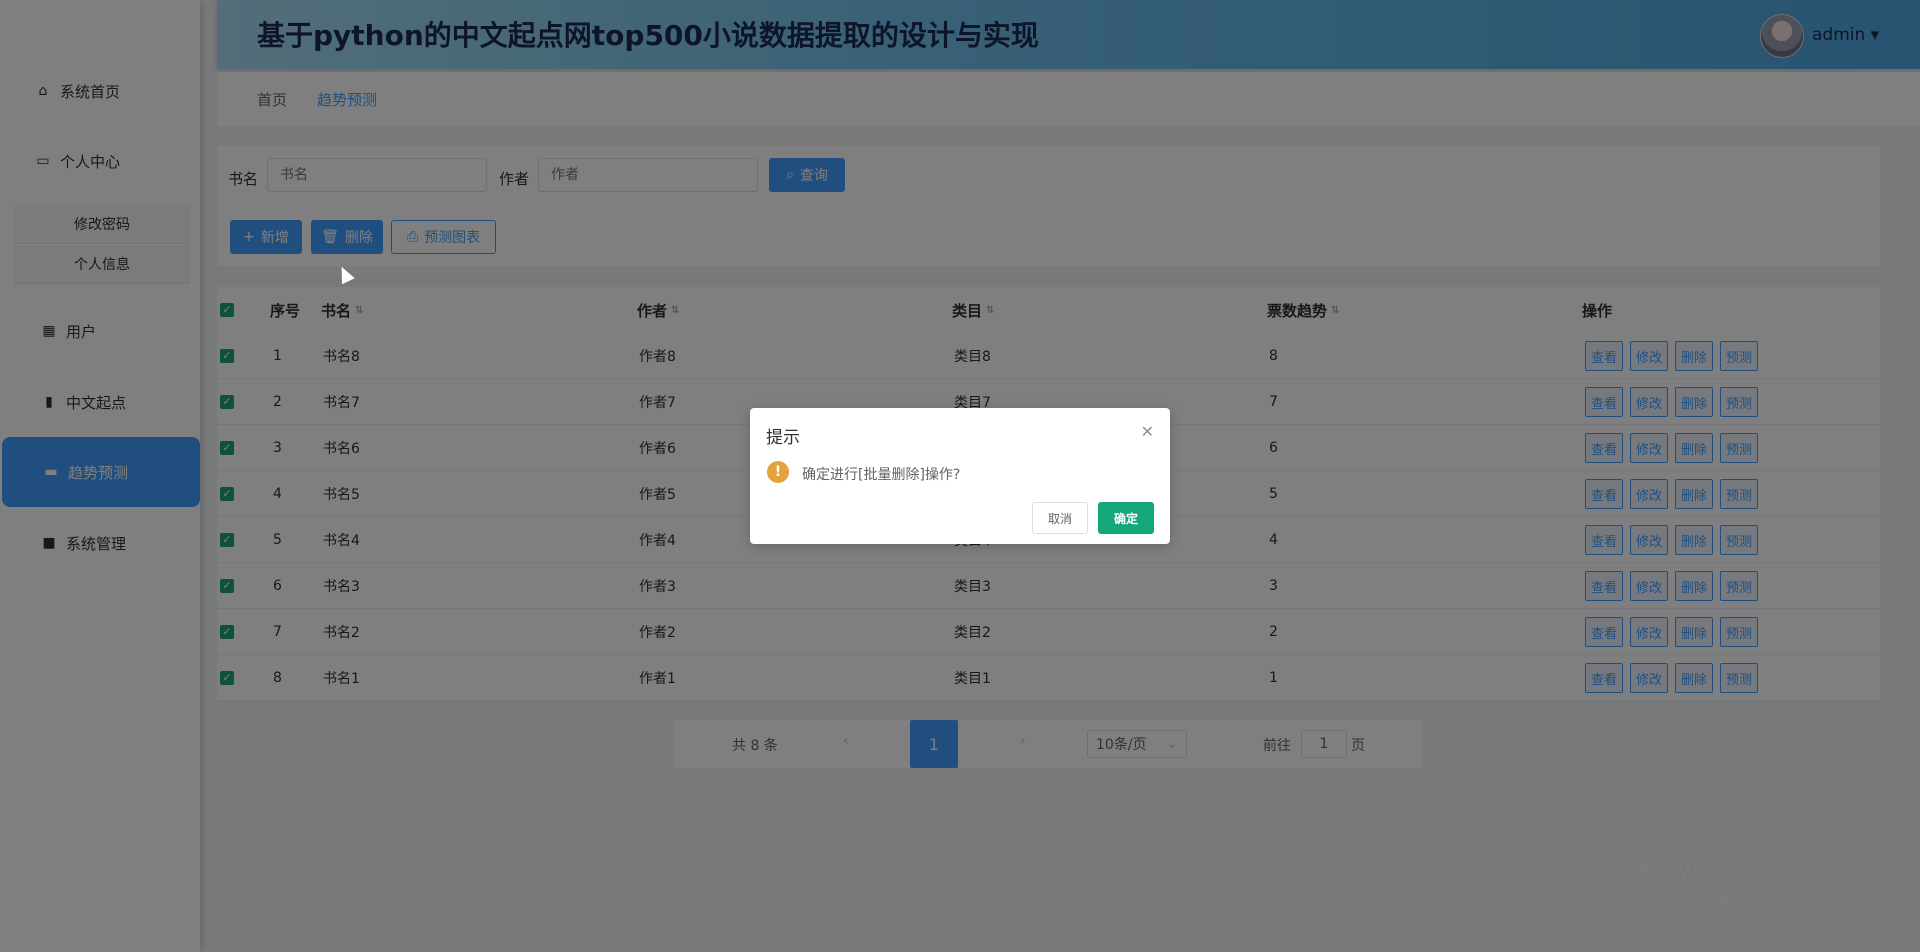 This screenshot has width=1920, height=952. What do you see at coordinates (1147, 431) in the screenshot?
I see `close-icon: ✕` at bounding box center [1147, 431].